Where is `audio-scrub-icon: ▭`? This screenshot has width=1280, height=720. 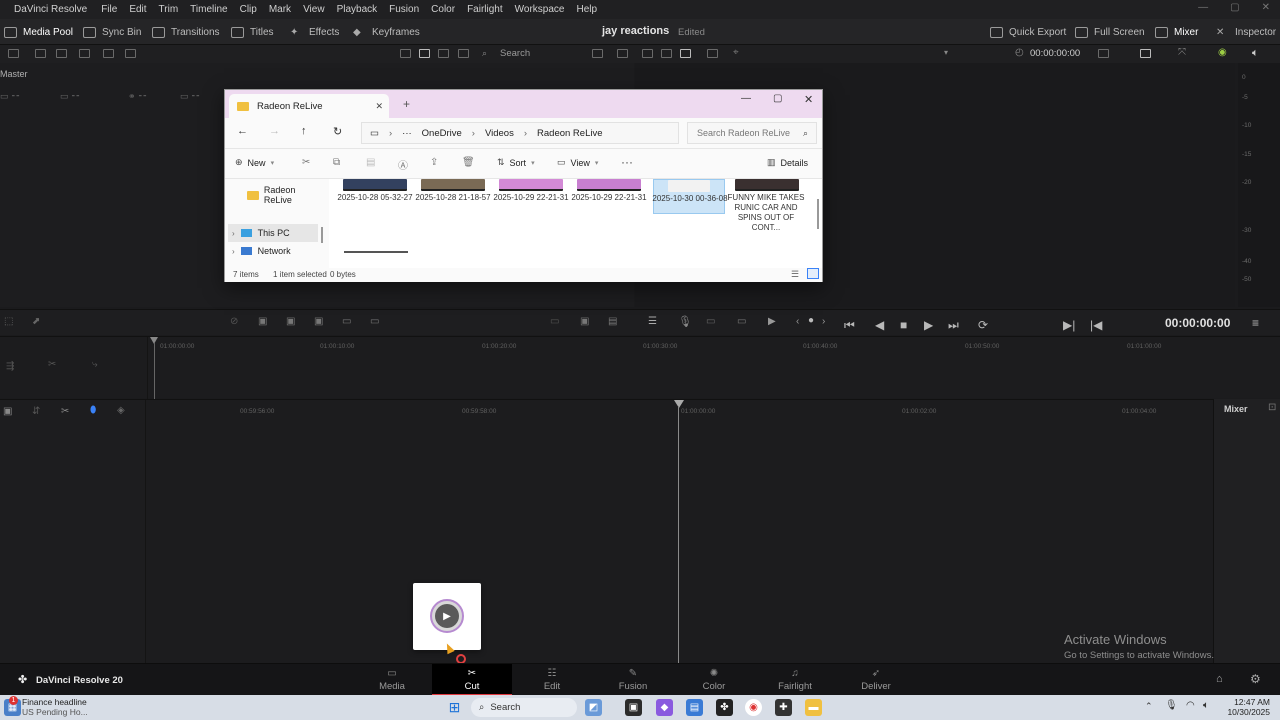 audio-scrub-icon: ▭ is located at coordinates (710, 321).